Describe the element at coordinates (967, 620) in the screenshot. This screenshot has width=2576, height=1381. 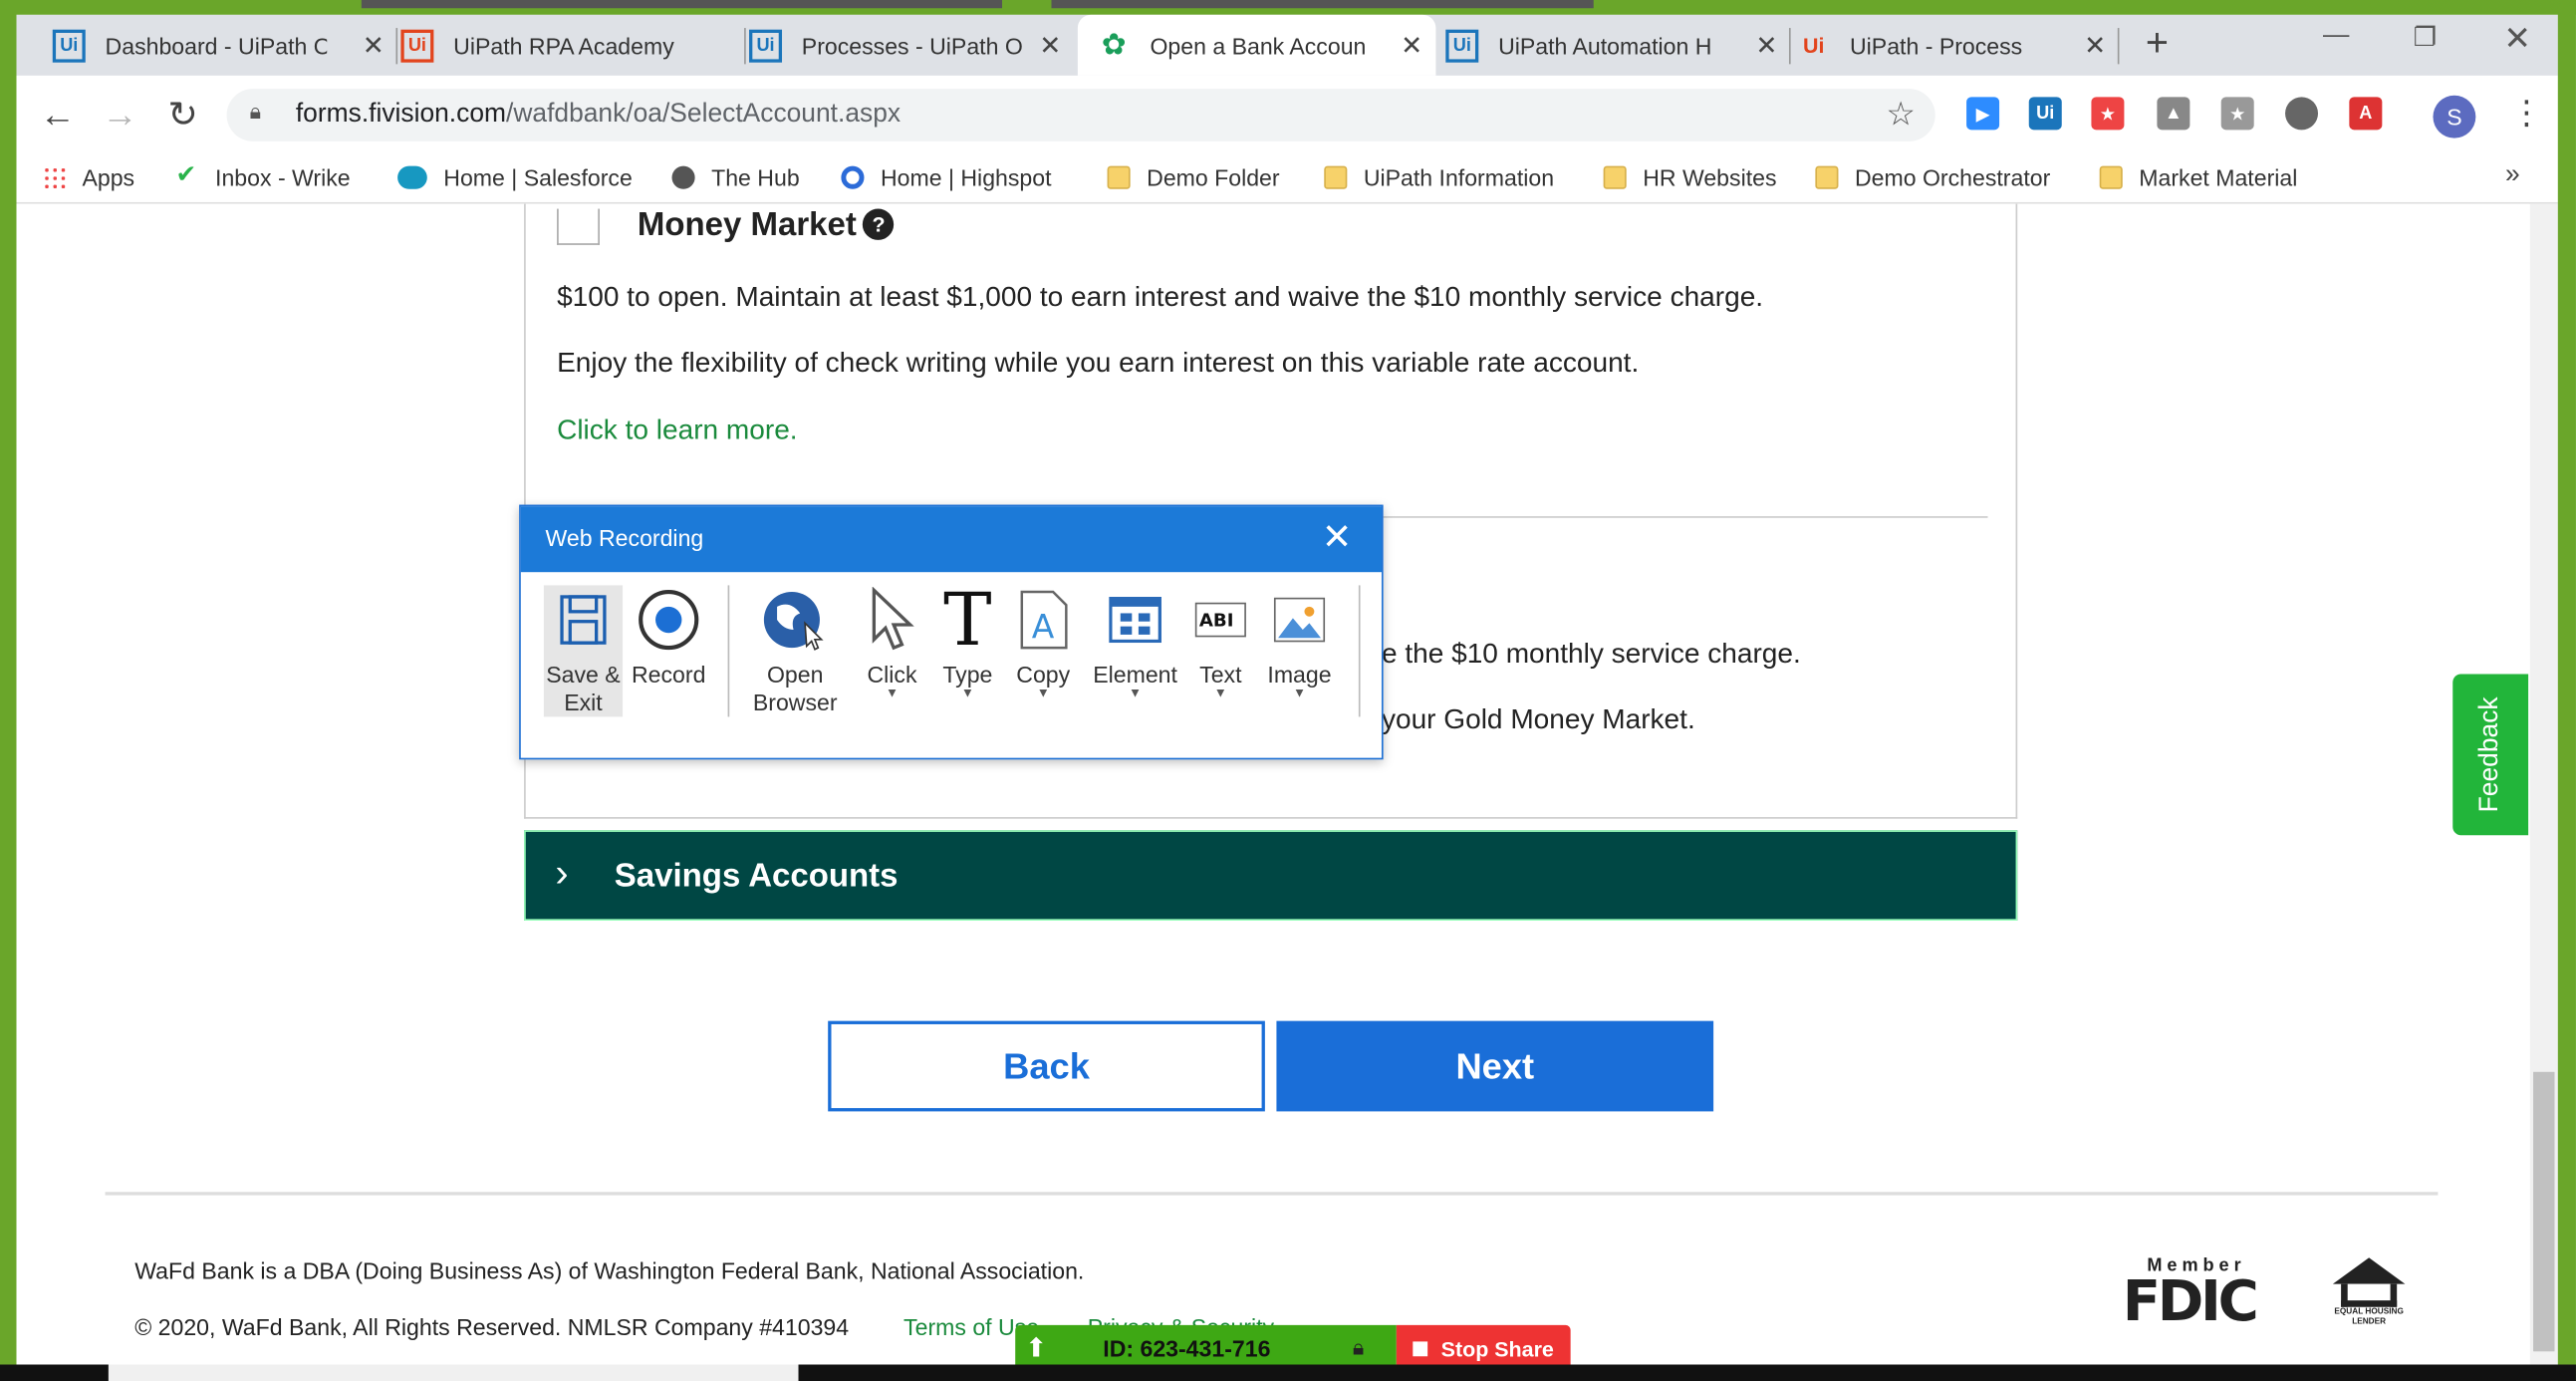
I see `type-icon: T` at that location.